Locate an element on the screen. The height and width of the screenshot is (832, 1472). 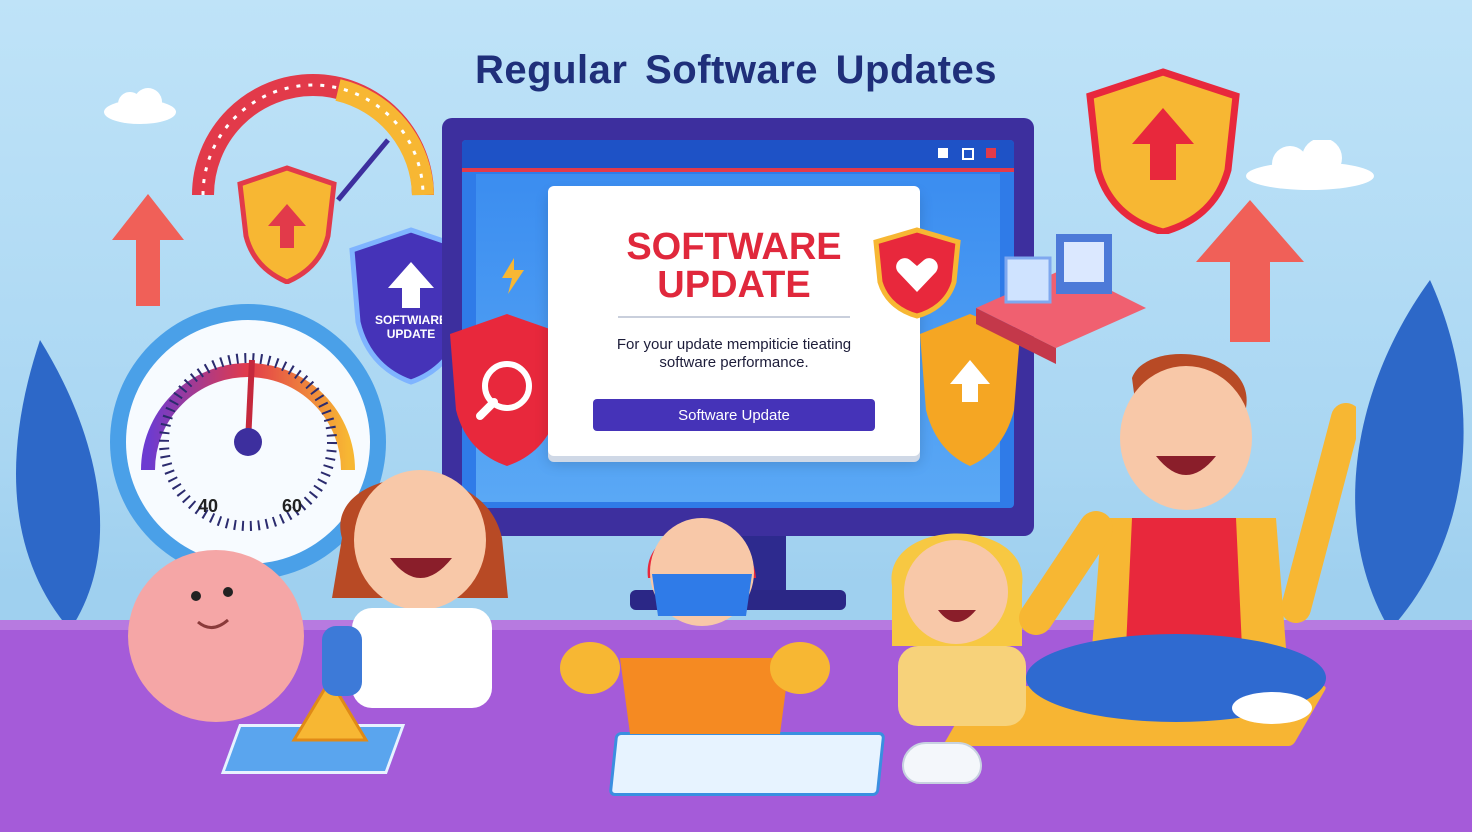
dialog-title-line1: SOFTWARE is located at coordinates (734, 247).